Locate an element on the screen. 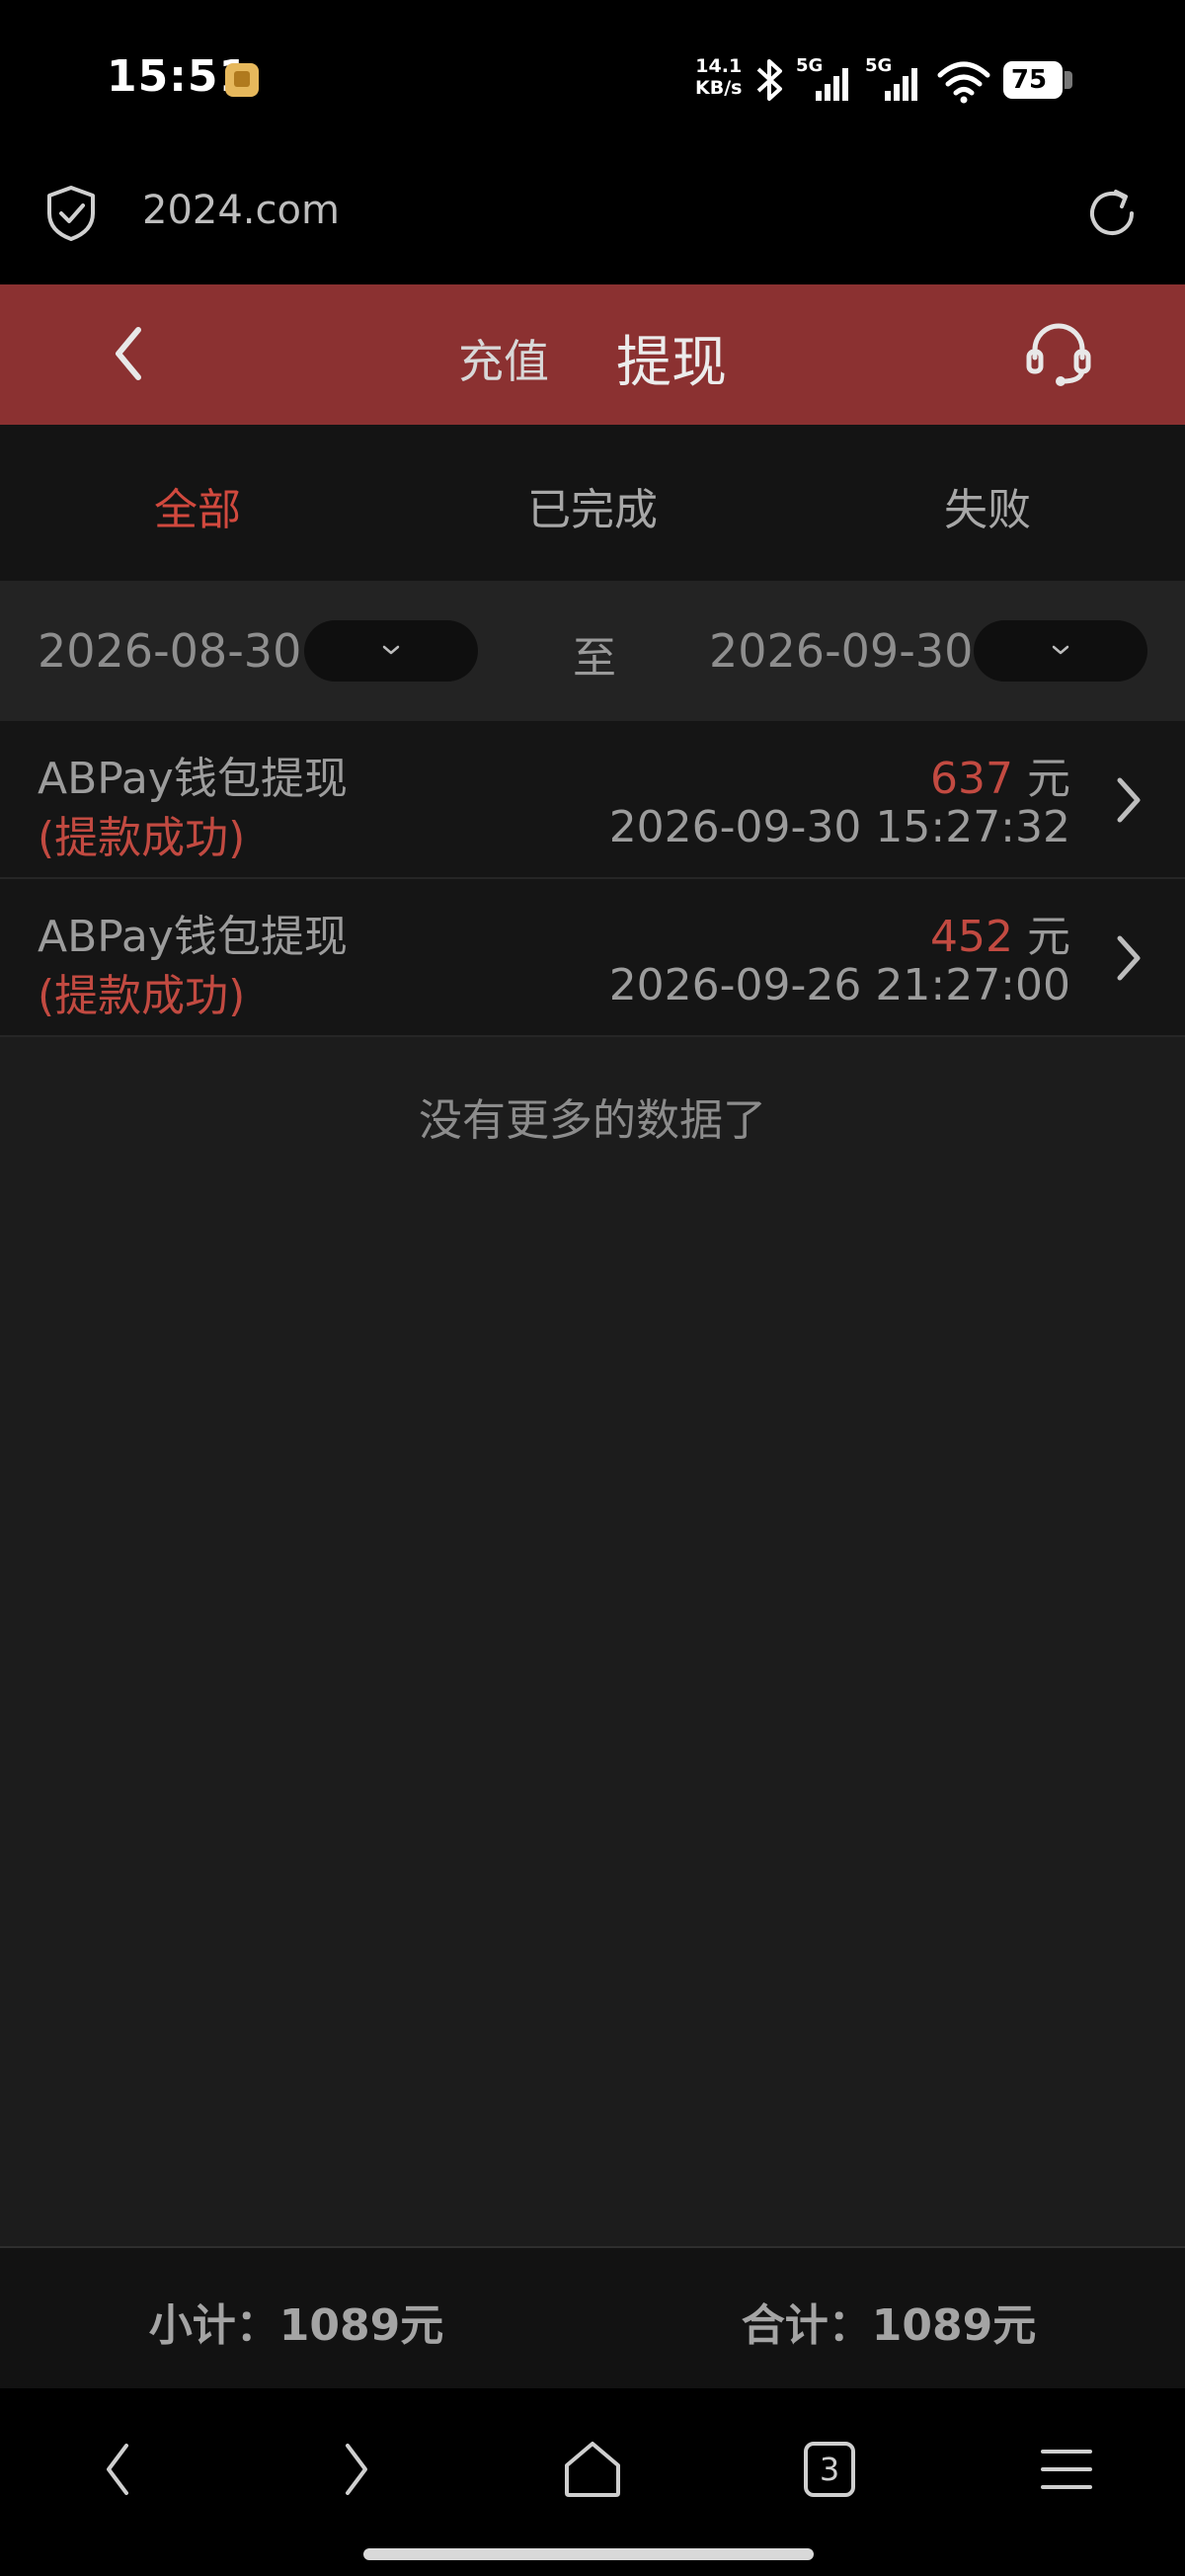 The height and width of the screenshot is (2576, 1185). browser-back-icon is located at coordinates (119, 2469).